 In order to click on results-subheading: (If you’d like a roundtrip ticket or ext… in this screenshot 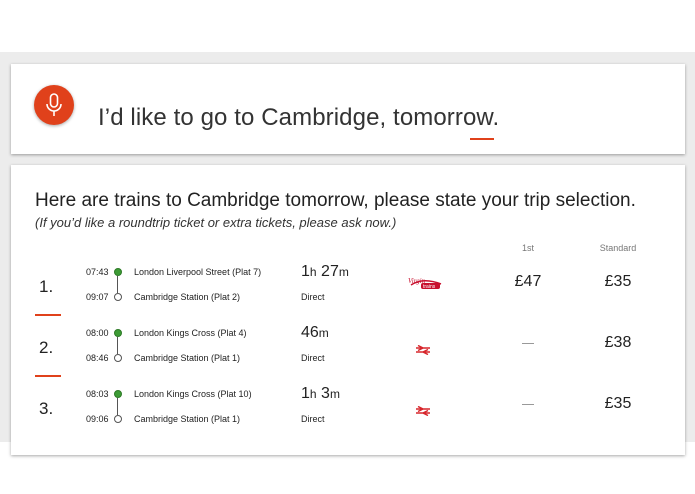, I will do `click(216, 222)`.